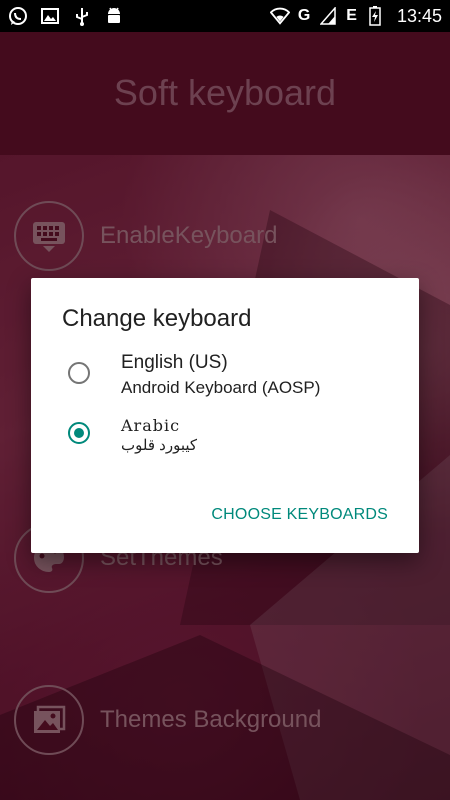 This screenshot has width=450, height=800. Describe the element at coordinates (82, 16) in the screenshot. I see `usb-icon` at that location.